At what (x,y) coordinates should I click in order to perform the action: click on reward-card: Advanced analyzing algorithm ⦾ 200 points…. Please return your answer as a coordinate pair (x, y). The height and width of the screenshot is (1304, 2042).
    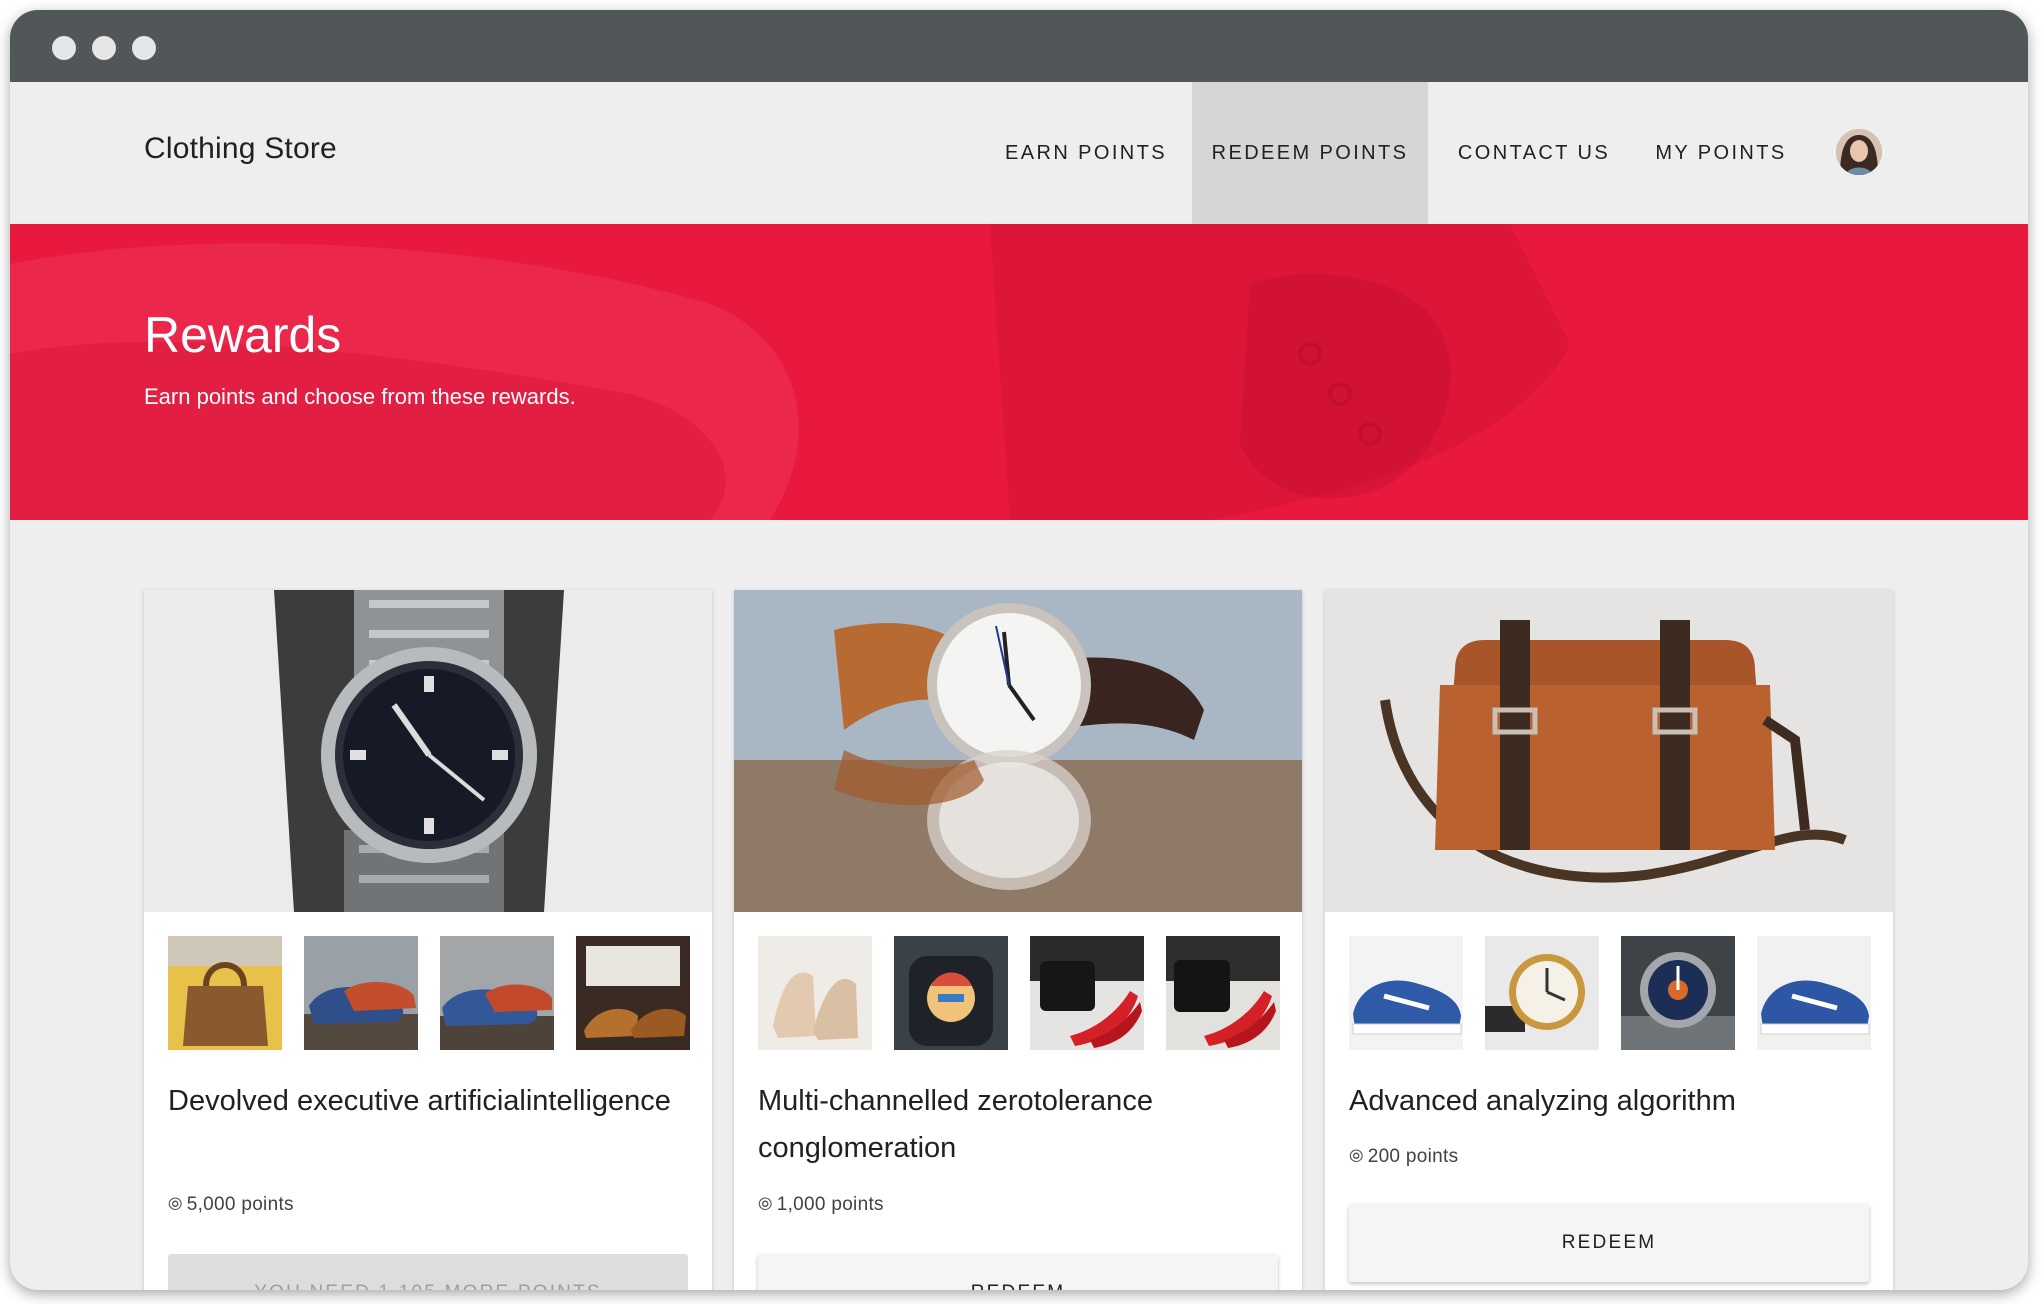
    Looking at the image, I should click on (1609, 940).